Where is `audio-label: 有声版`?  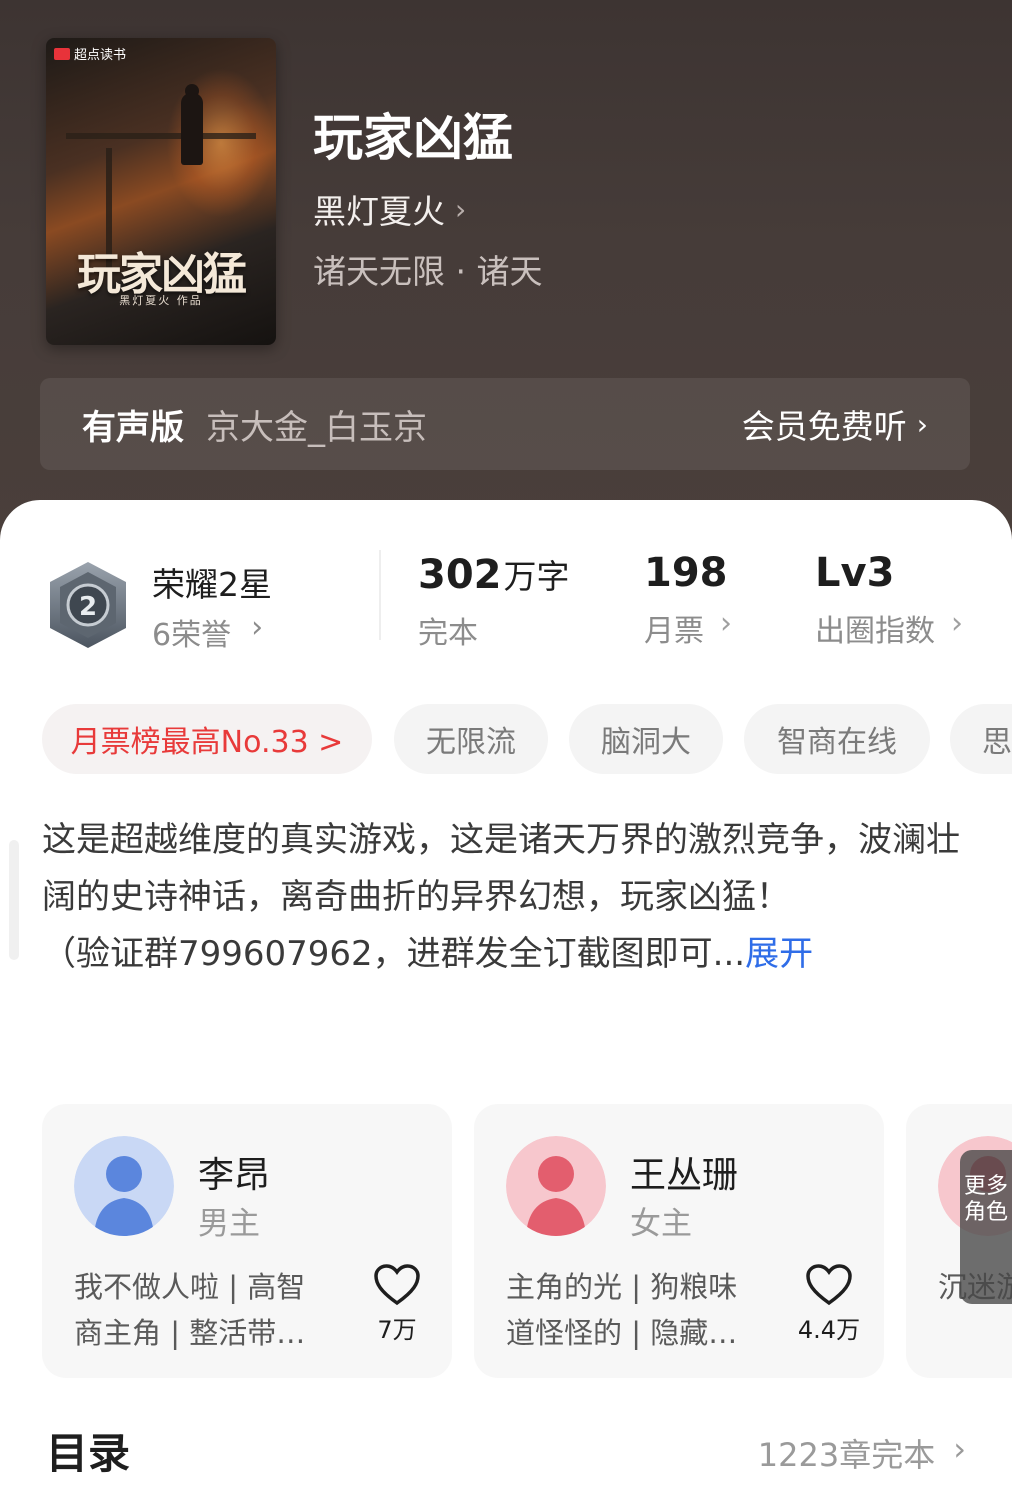 audio-label: 有声版 is located at coordinates (133, 427).